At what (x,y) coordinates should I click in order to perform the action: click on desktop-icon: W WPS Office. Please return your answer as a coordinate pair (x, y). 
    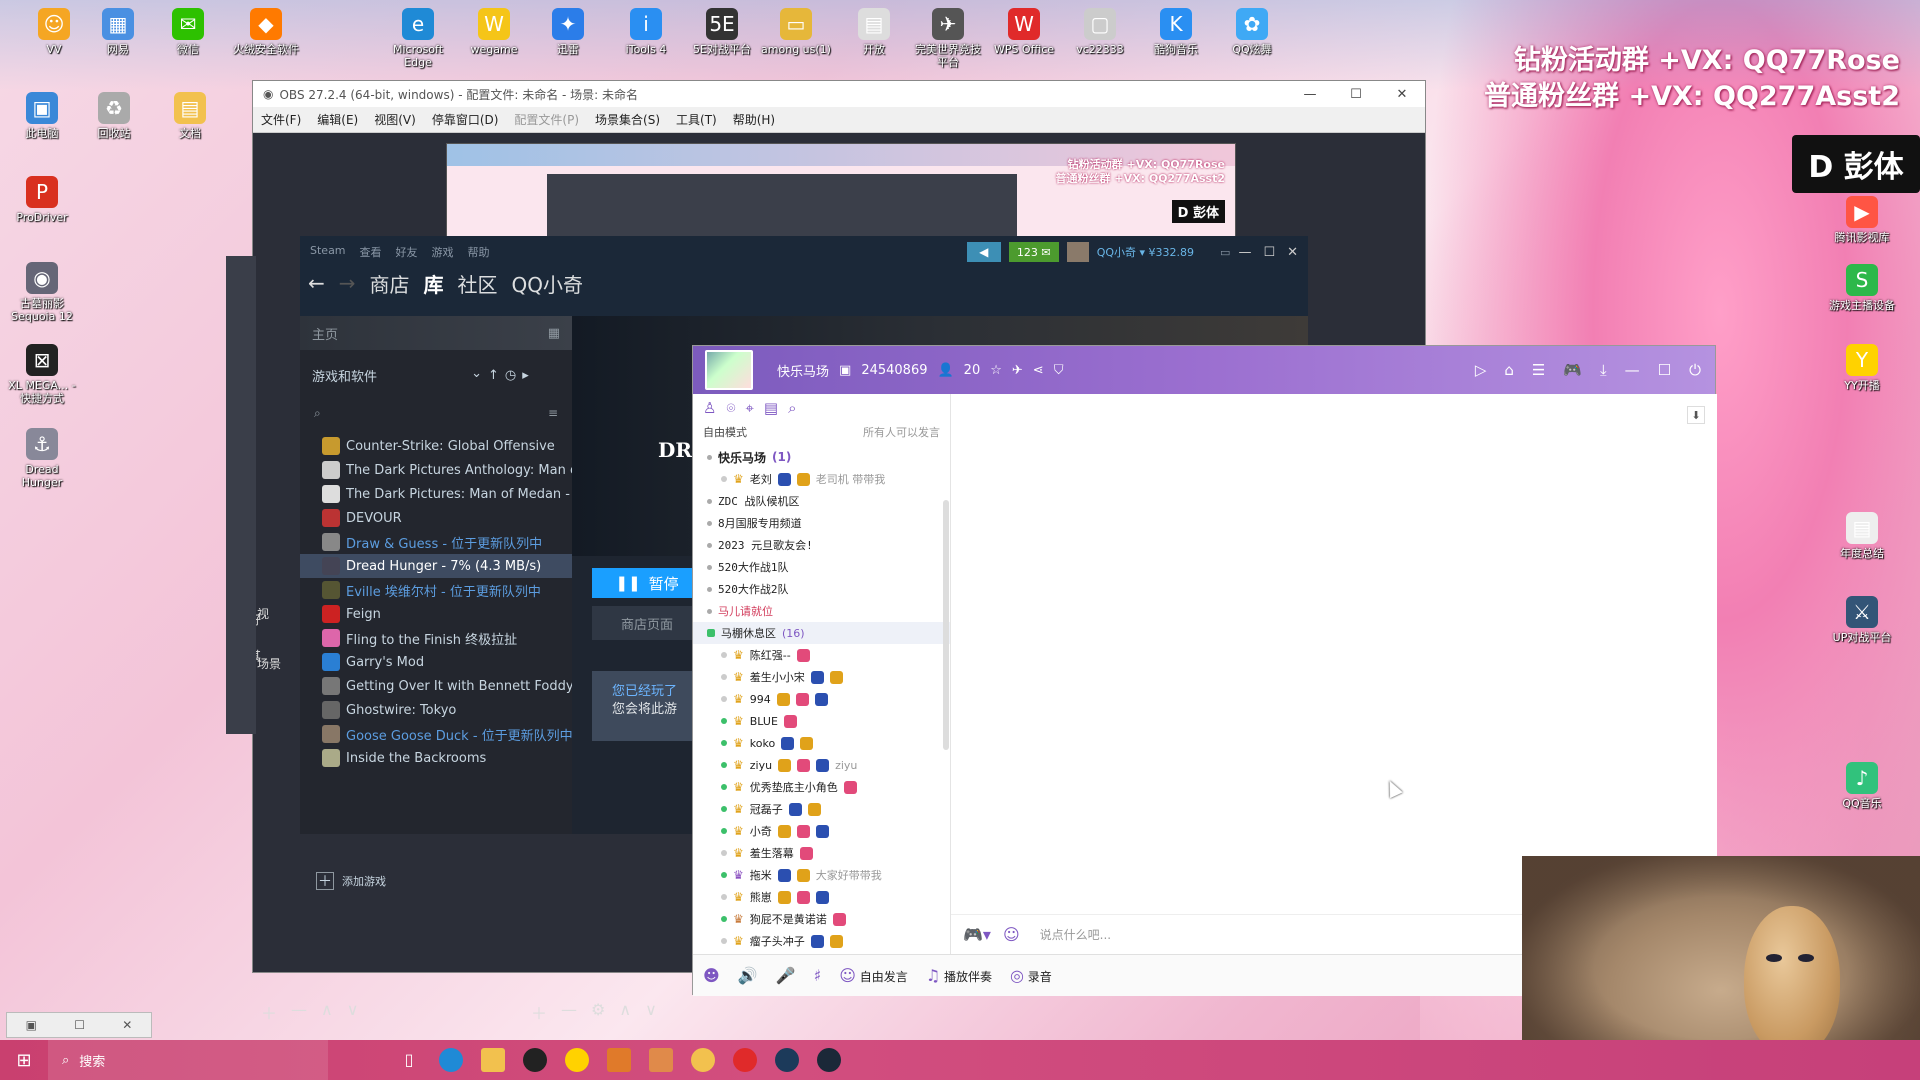
    Looking at the image, I should click on (1024, 32).